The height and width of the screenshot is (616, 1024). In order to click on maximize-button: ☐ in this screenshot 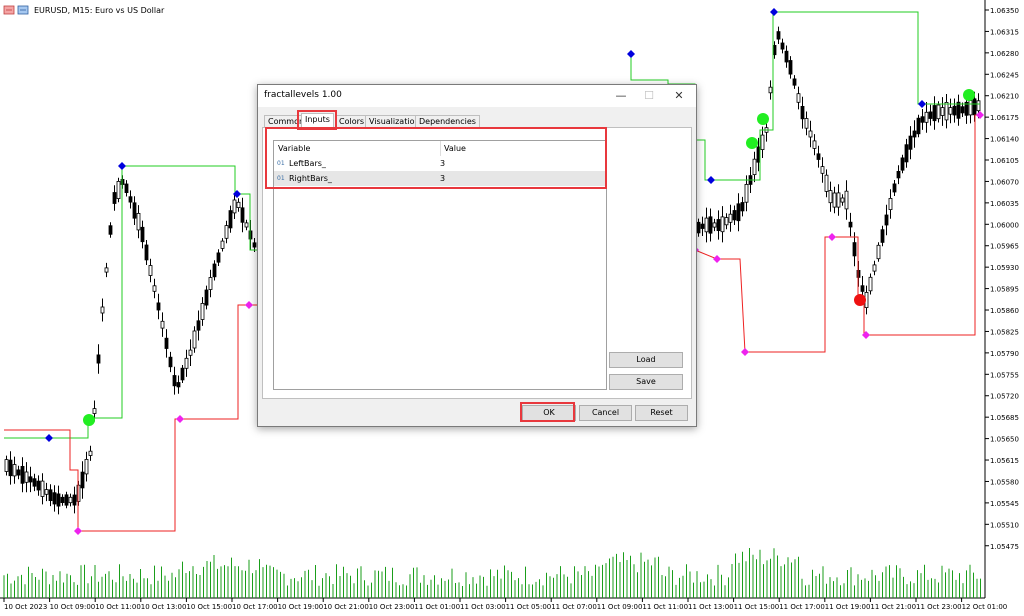, I will do `click(649, 96)`.